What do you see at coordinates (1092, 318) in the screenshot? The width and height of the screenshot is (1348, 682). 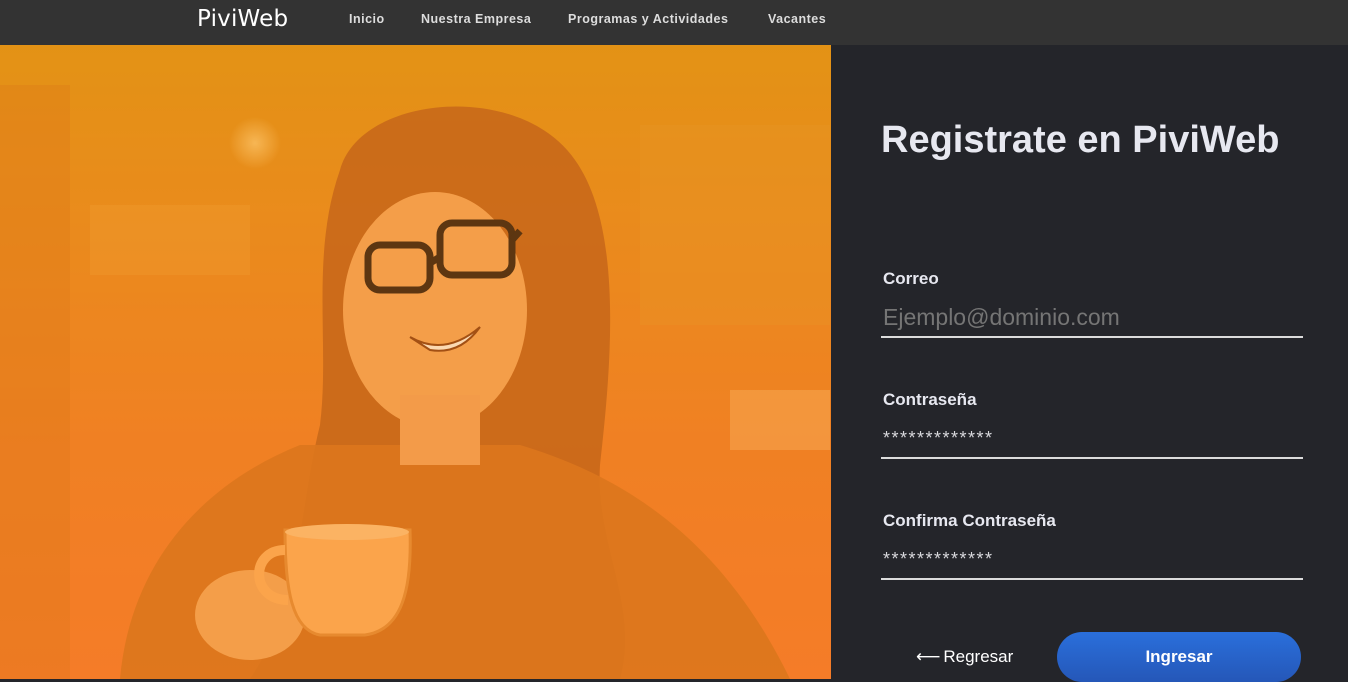 I see `email-field` at bounding box center [1092, 318].